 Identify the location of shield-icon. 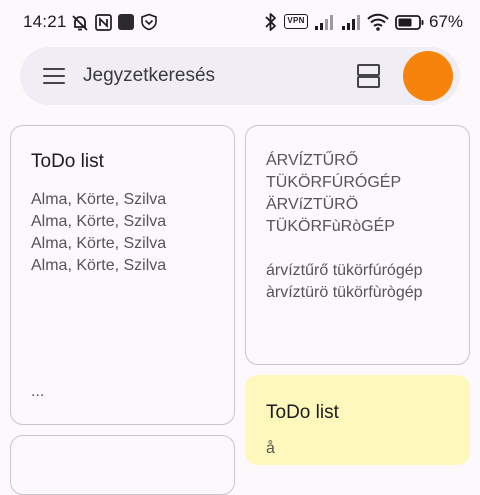
(149, 22).